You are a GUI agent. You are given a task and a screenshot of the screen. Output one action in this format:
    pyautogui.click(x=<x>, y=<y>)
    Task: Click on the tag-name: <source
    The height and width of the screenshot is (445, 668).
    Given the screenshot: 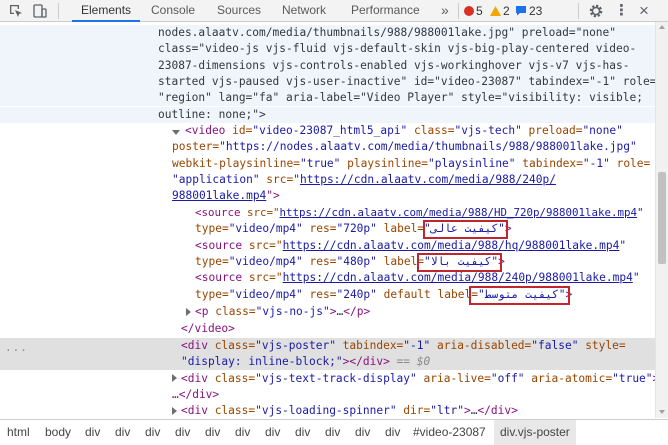 What is the action you would take?
    pyautogui.click(x=219, y=245)
    